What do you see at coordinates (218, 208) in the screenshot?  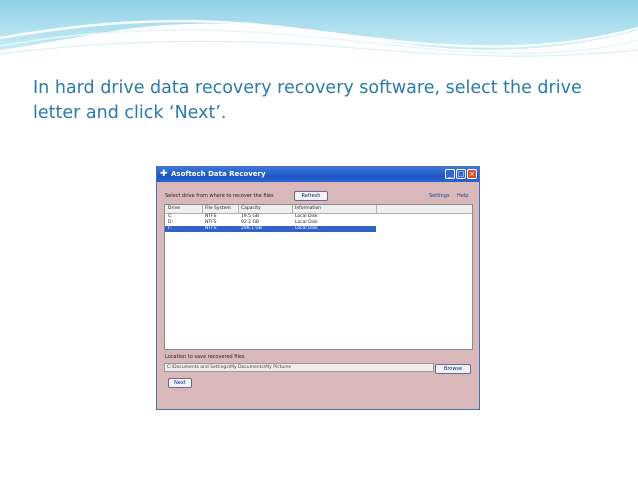 I see `column-header-file-system: File System` at bounding box center [218, 208].